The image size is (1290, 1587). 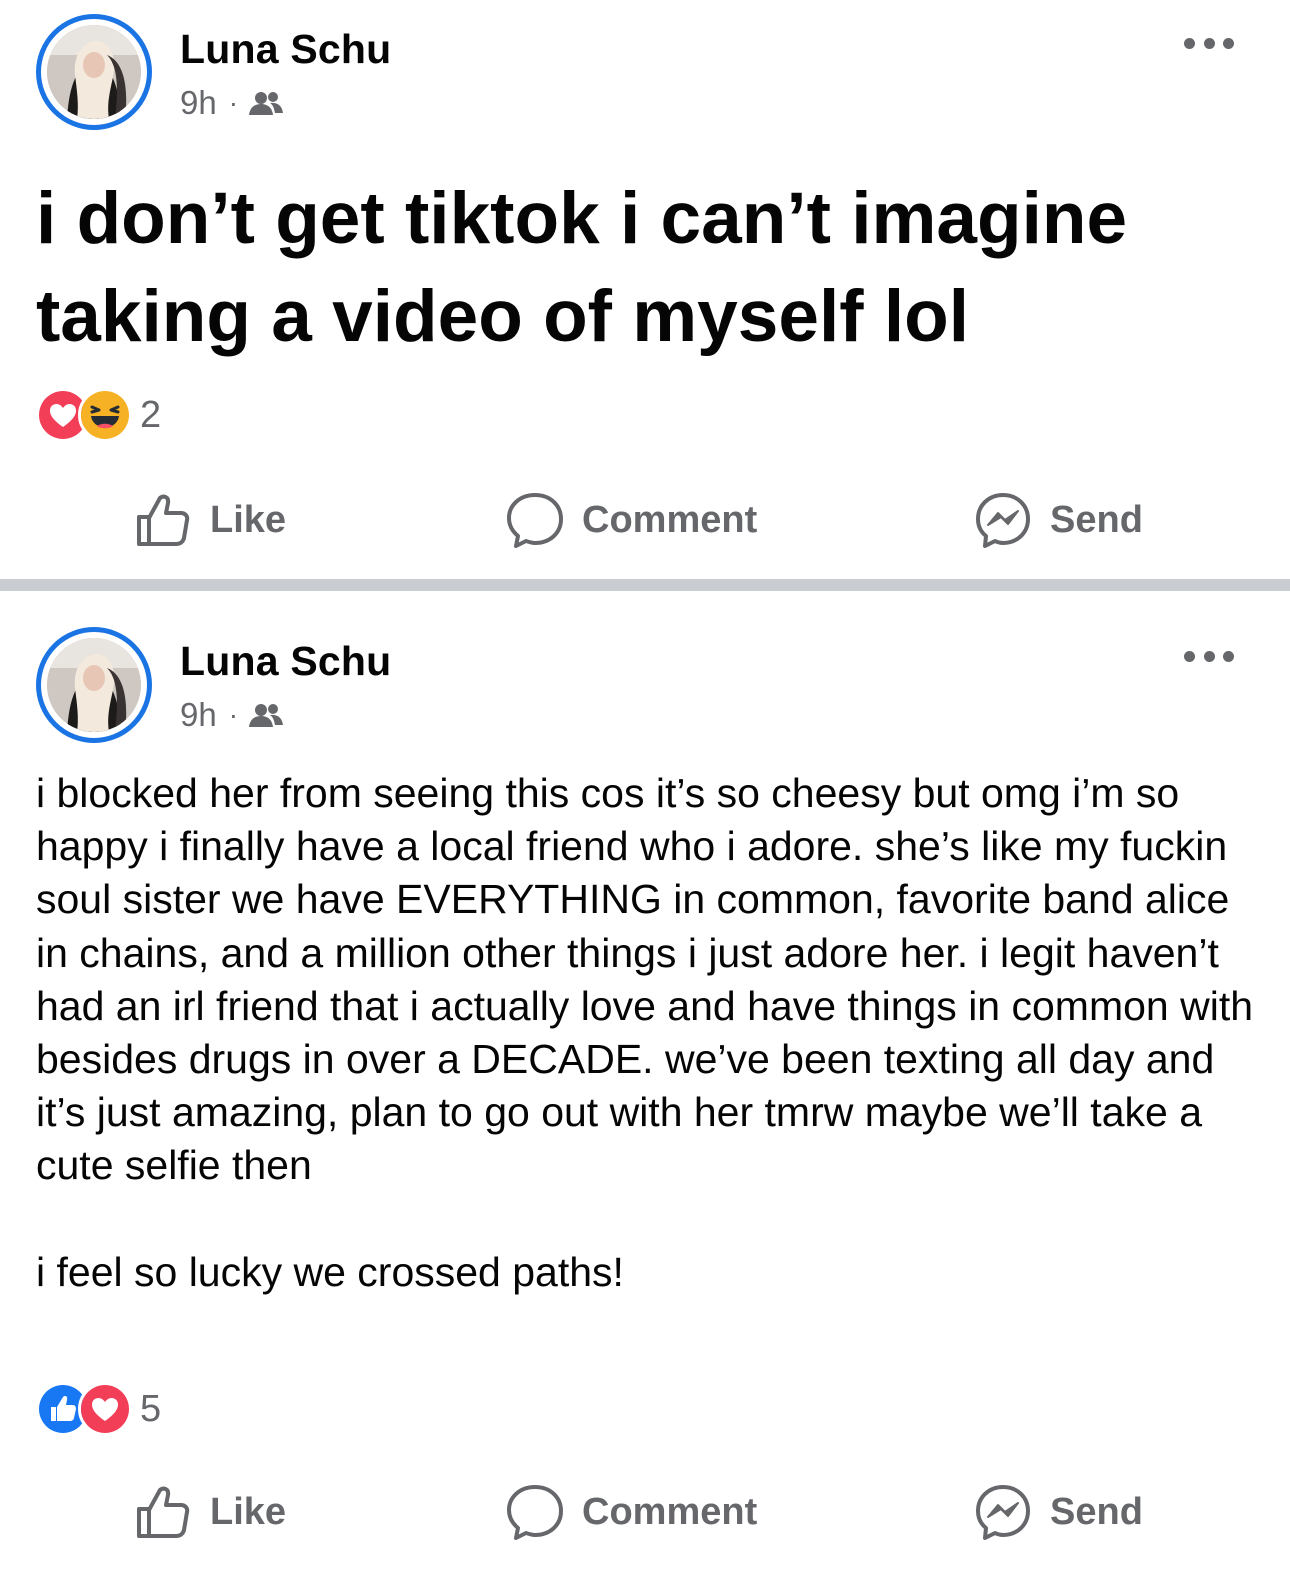 I want to click on love-reaction-icon, so click(x=105, y=1409).